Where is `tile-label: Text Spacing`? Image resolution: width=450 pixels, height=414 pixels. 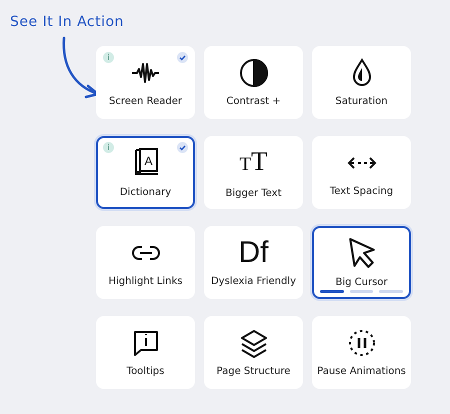 tile-label: Text Spacing is located at coordinates (362, 191).